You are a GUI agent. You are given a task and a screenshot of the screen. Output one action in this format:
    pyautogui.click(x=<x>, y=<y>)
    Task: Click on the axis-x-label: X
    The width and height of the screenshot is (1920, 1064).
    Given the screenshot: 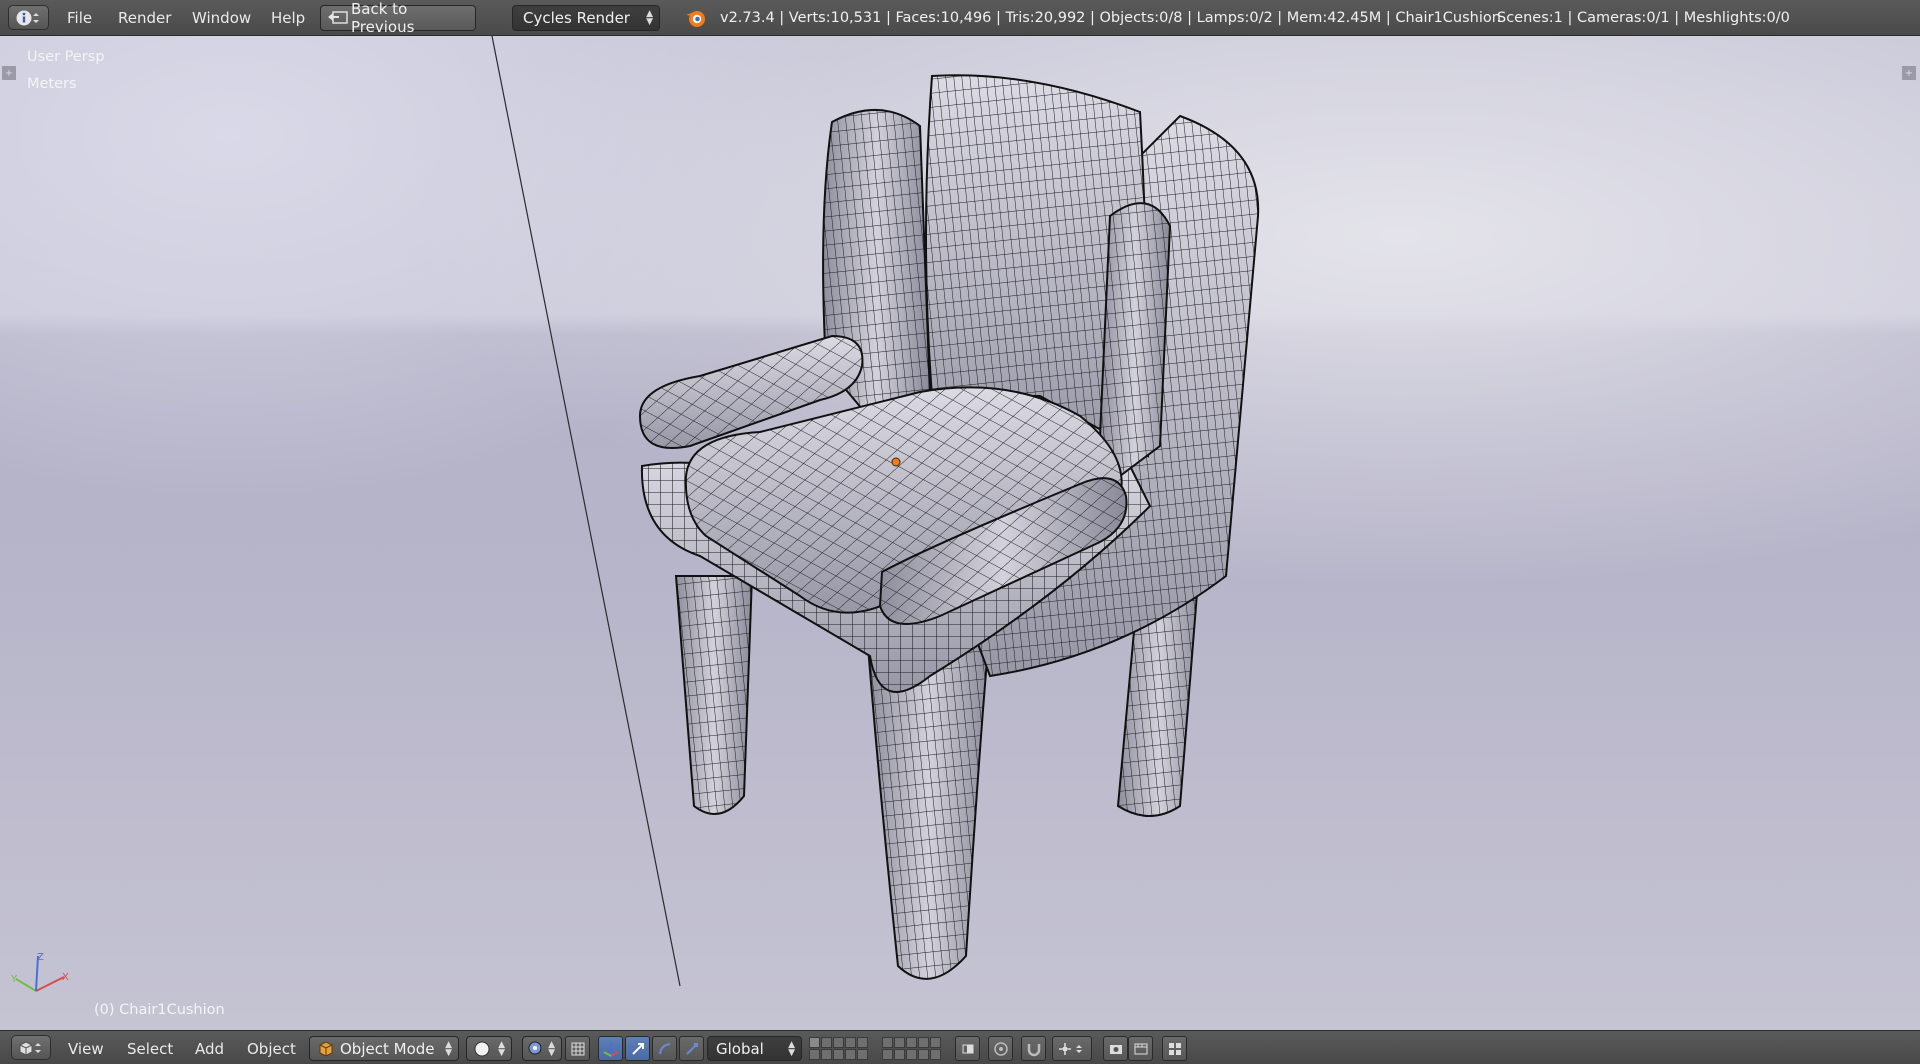 What is the action you would take?
    pyautogui.click(x=65, y=977)
    